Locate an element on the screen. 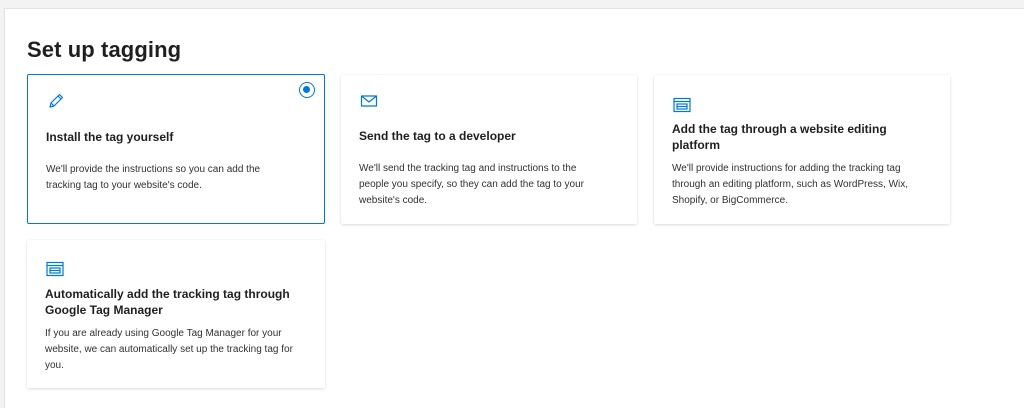 Image resolution: width=1024 pixels, height=408 pixels. envelope-icon is located at coordinates (369, 101).